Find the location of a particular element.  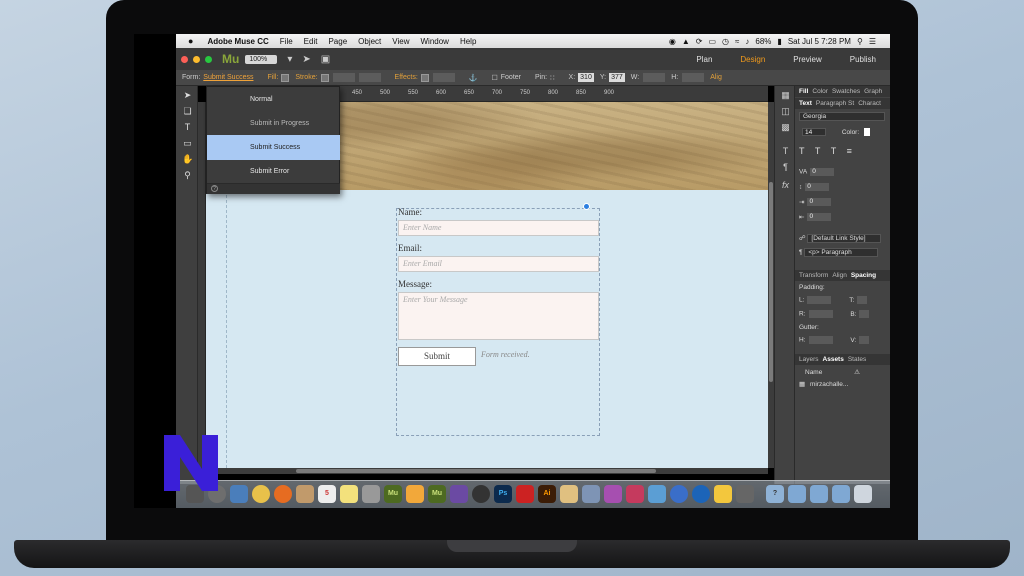

tab-paragraph-styles: Paragraph St is located at coordinates (835, 103).